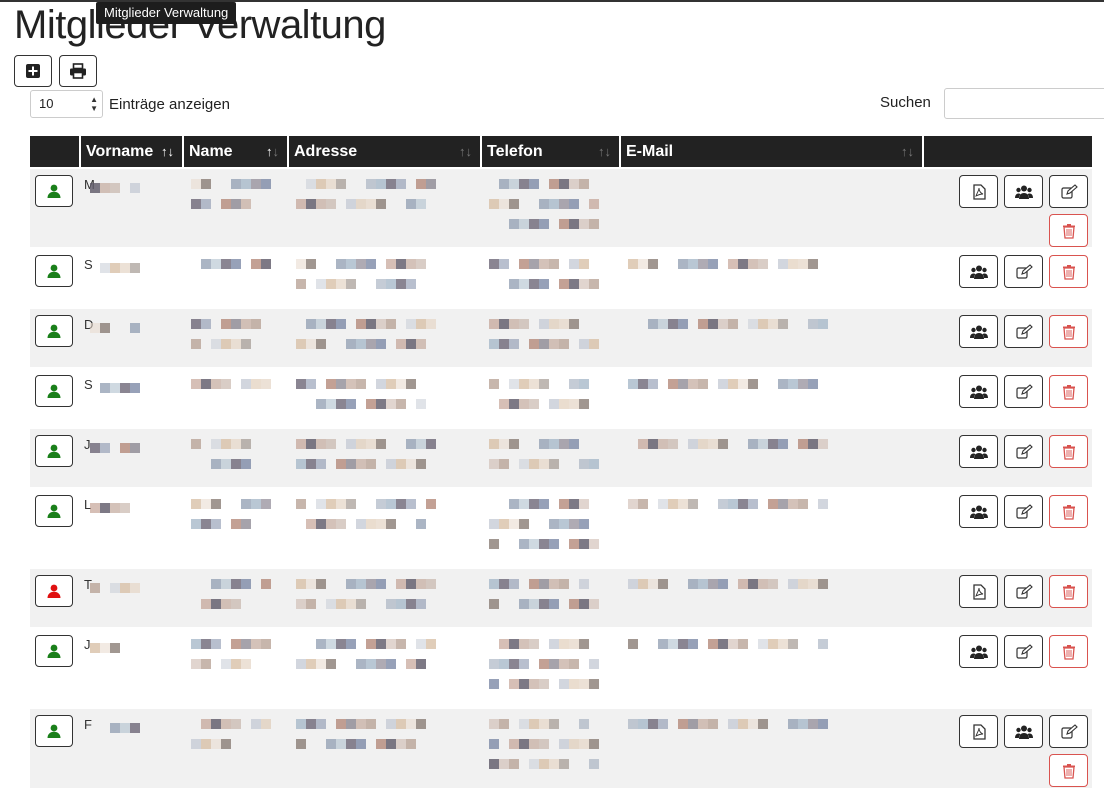 This screenshot has width=1104, height=794. Describe the element at coordinates (131, 337) in the screenshot. I see `vorname-cell: D` at that location.